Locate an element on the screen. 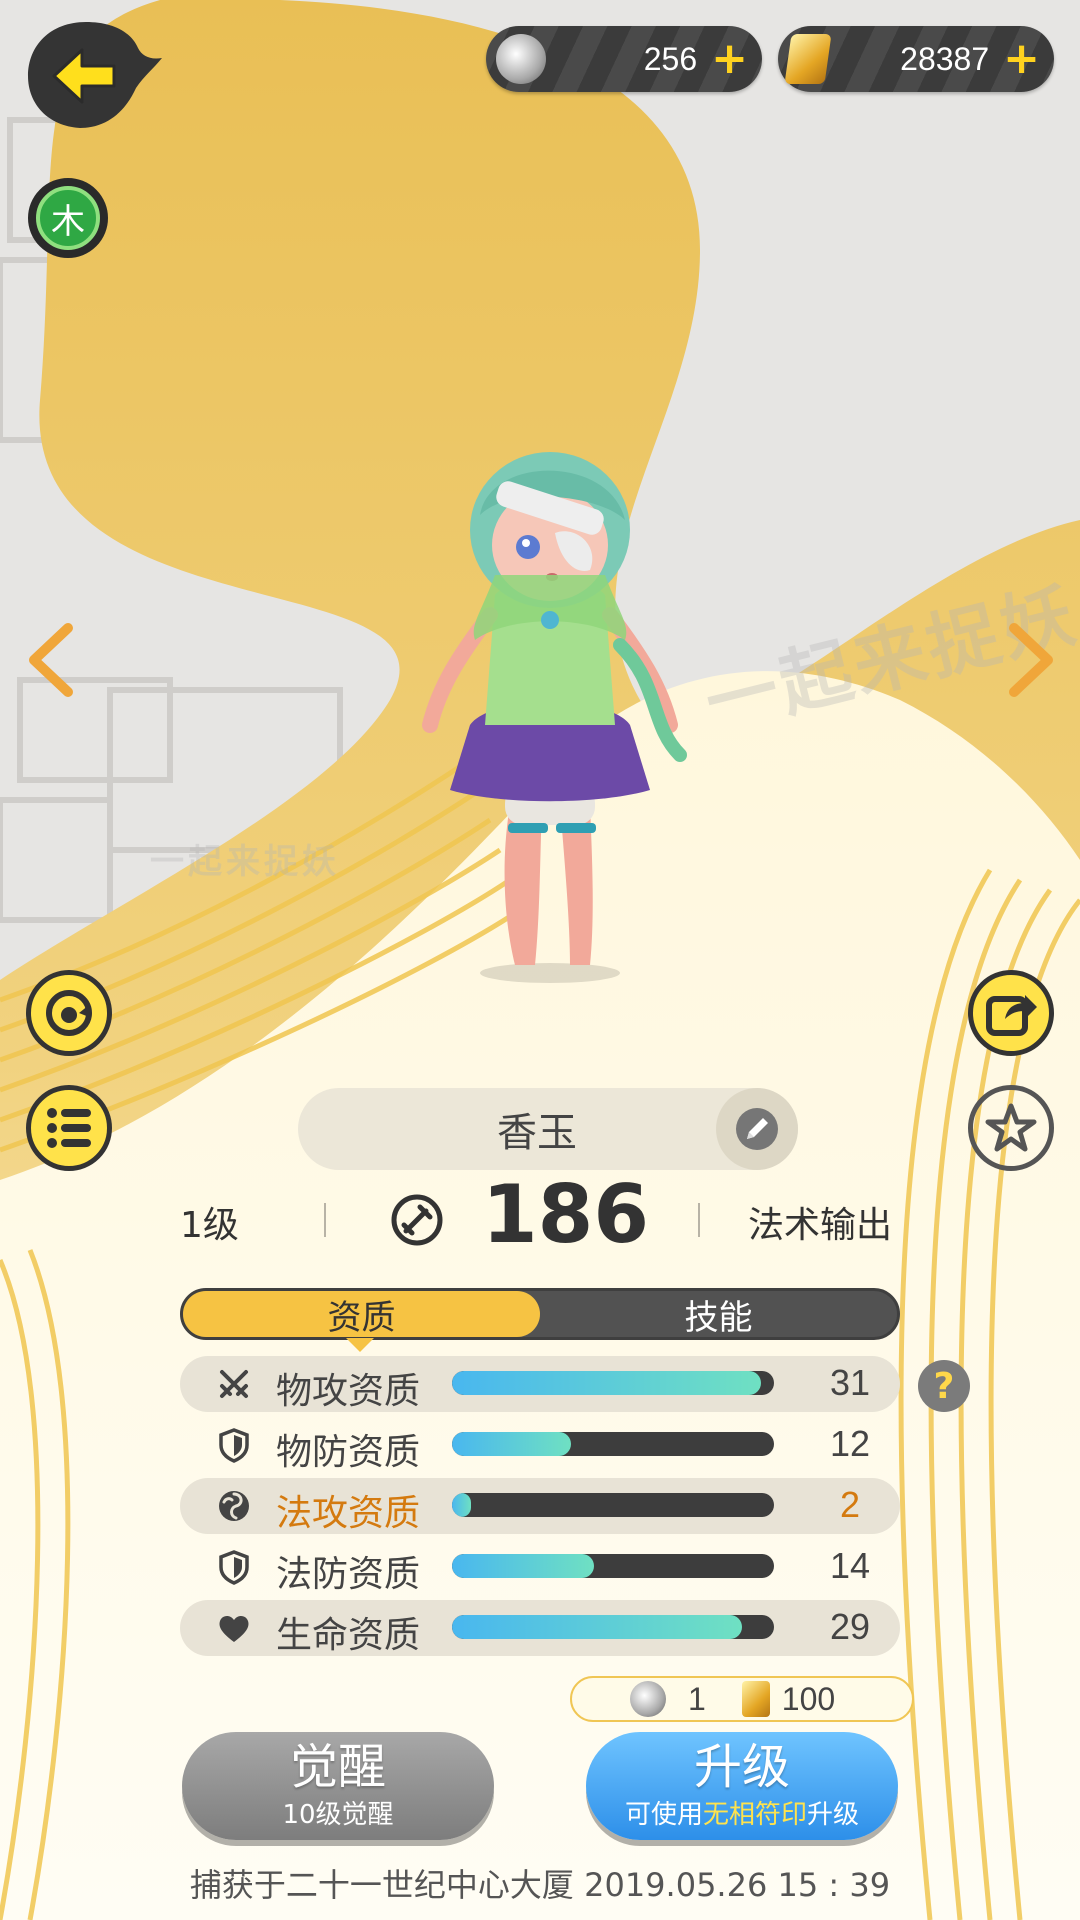 The height and width of the screenshot is (1920, 1080). tab-aptitude: 资质 is located at coordinates (361, 1314).